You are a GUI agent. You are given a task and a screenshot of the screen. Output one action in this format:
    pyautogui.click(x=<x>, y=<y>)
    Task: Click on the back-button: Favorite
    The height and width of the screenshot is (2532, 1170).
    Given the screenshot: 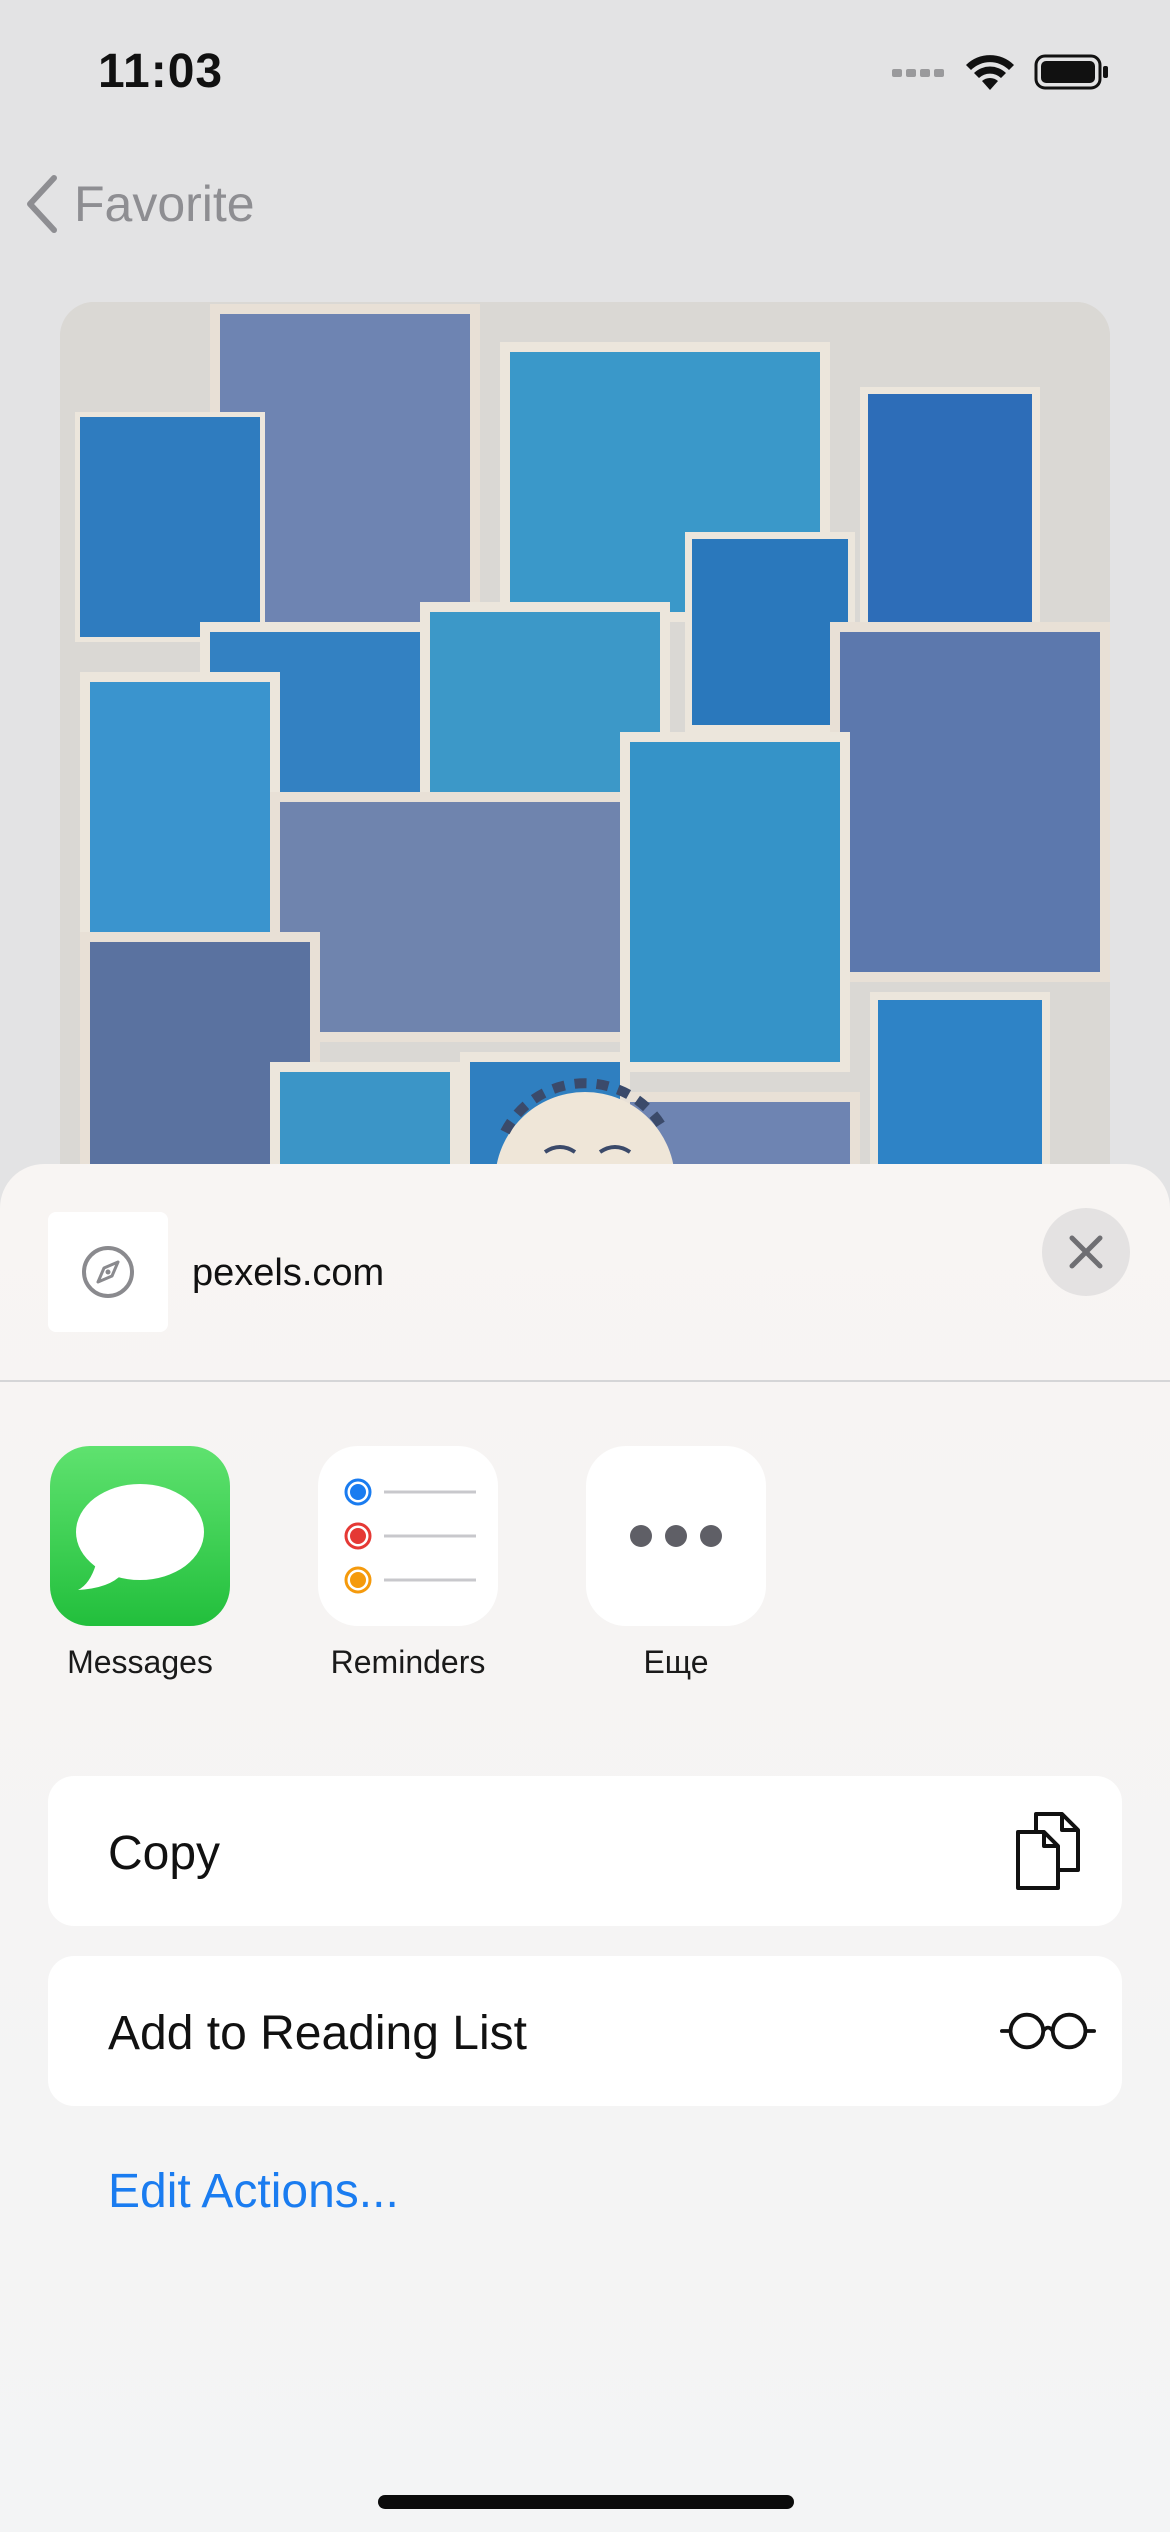 What is the action you would take?
    pyautogui.click(x=138, y=204)
    